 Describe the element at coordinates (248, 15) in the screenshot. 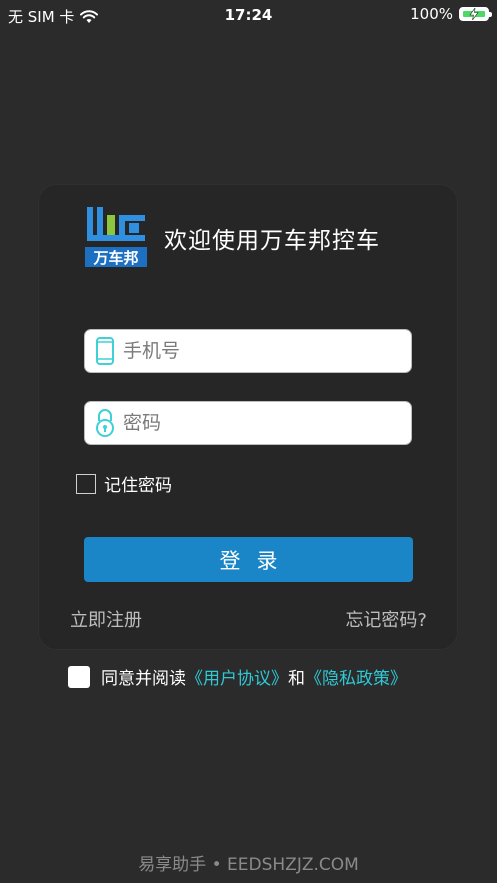

I see `status-bar: 无 SIM 卡 17:24 100%` at that location.